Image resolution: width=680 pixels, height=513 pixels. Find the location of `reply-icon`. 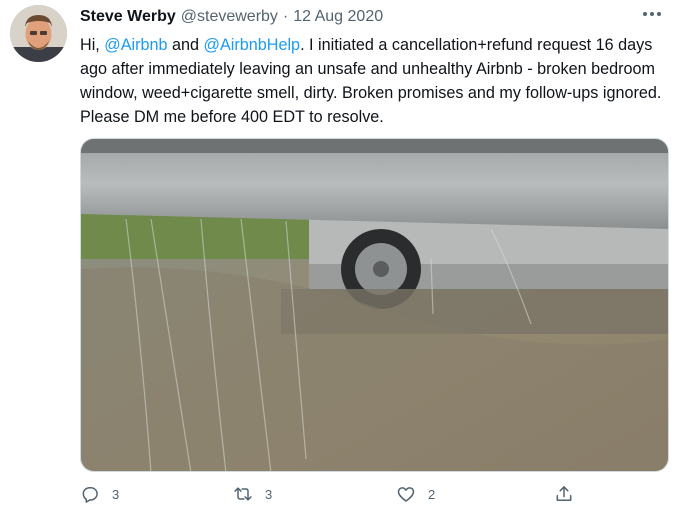

reply-icon is located at coordinates (90, 495).